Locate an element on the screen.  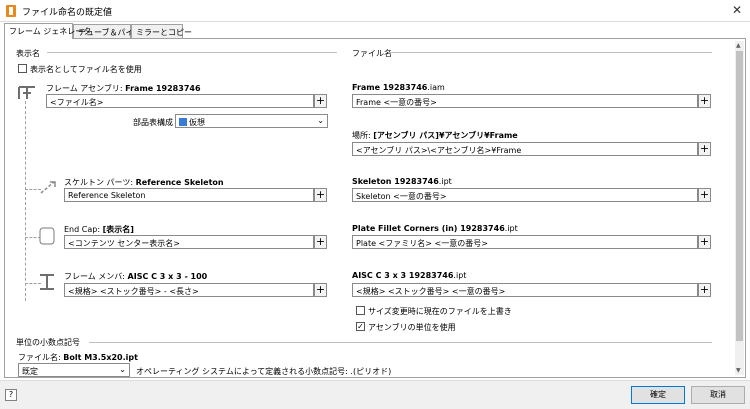
skeleton-icon is located at coordinates (48, 187).